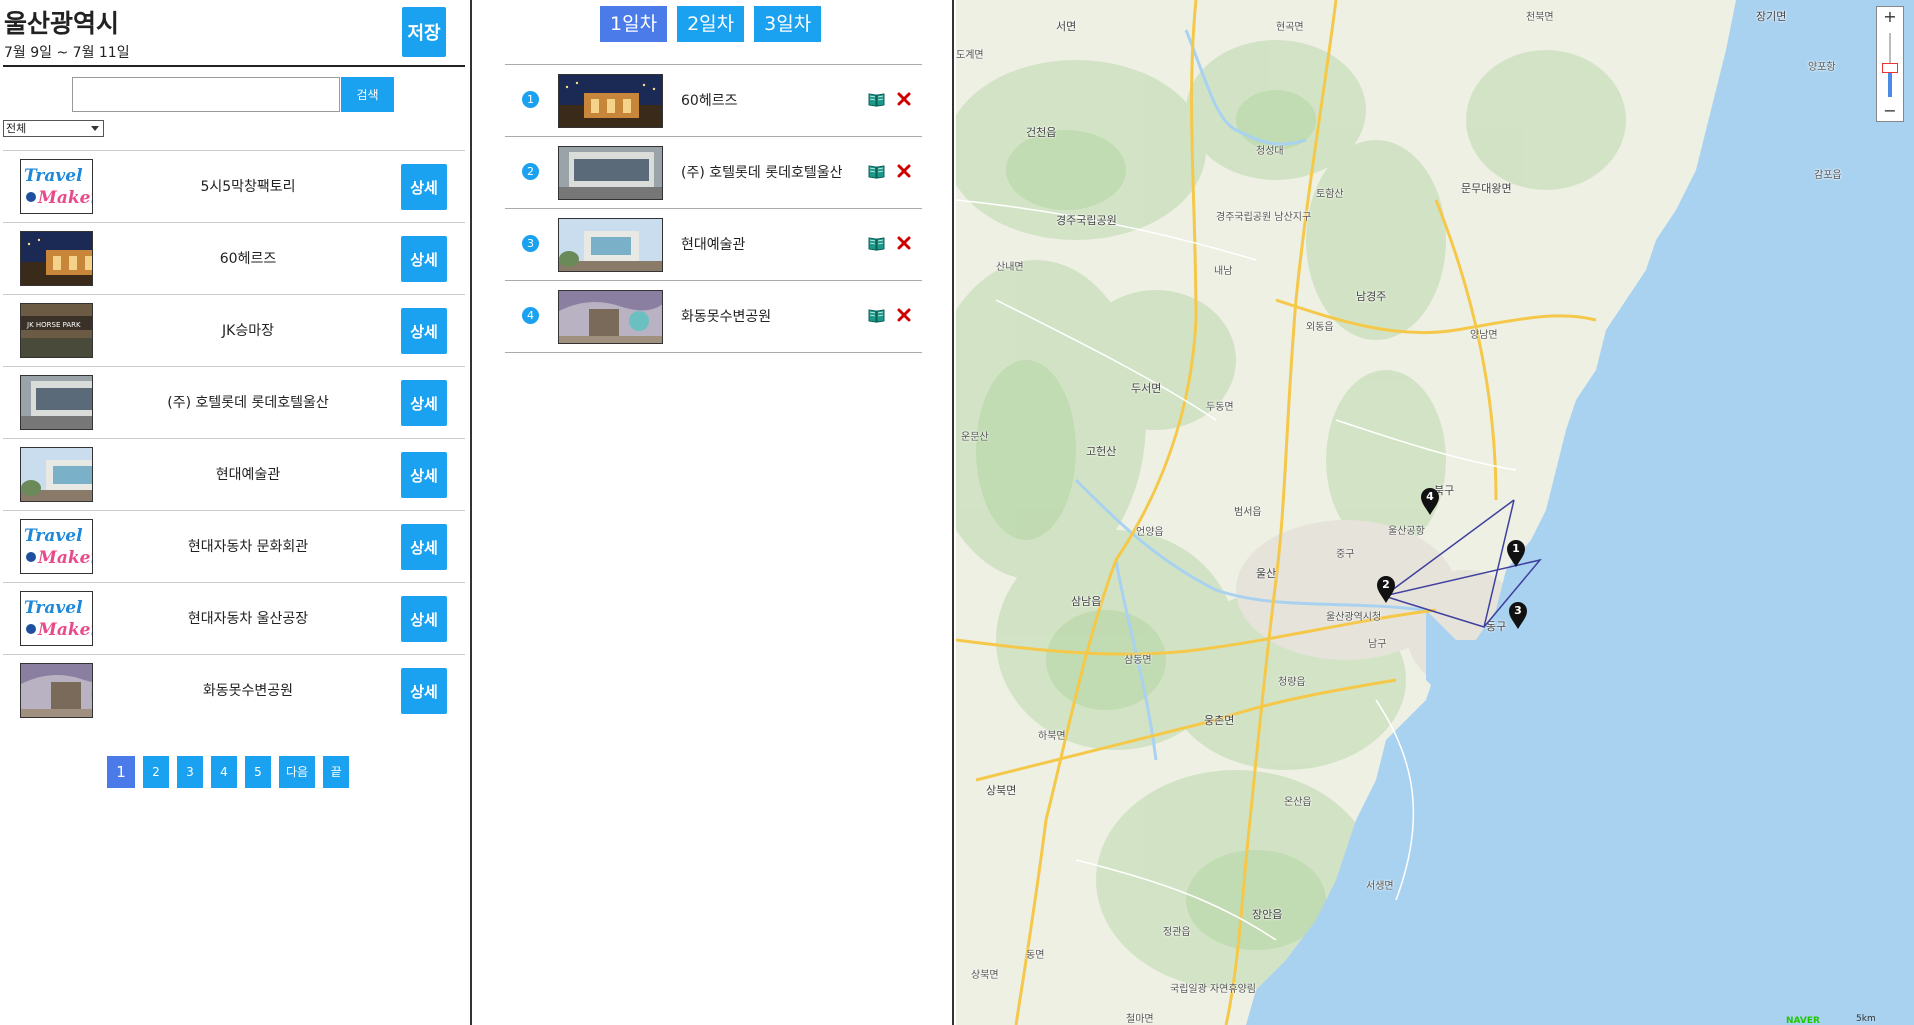 The height and width of the screenshot is (1025, 1914). Describe the element at coordinates (709, 100) in the screenshot. I see `schedule-place-name: 60헤르즈` at that location.